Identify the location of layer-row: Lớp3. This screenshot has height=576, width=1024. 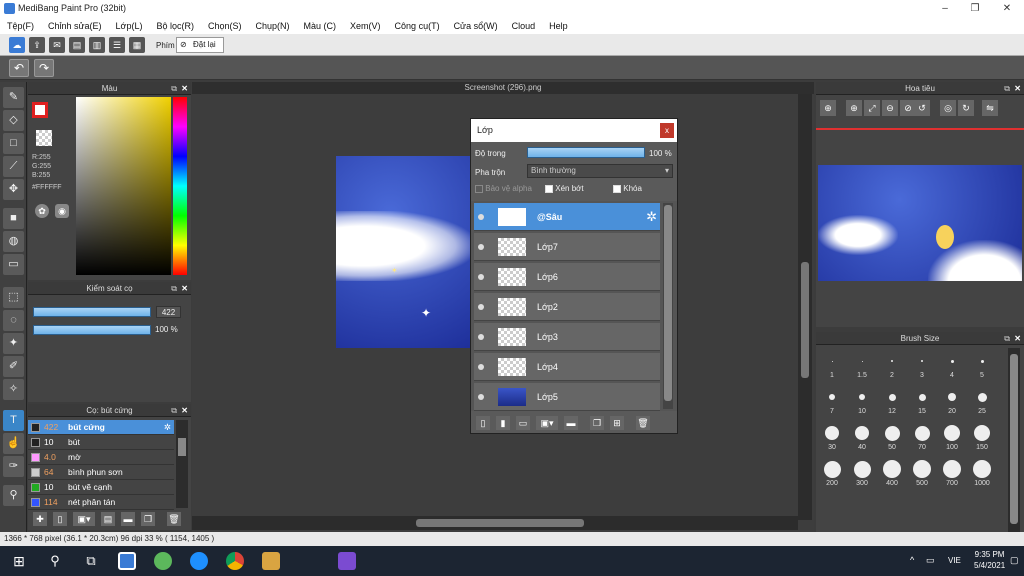
(567, 337).